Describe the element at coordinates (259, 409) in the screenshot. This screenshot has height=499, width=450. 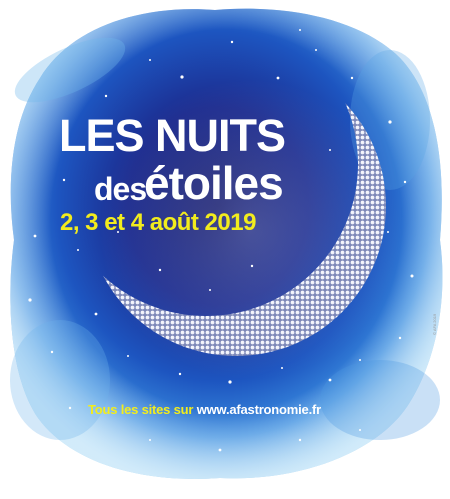
I see `website-link: www.afastronomie.fr` at that location.